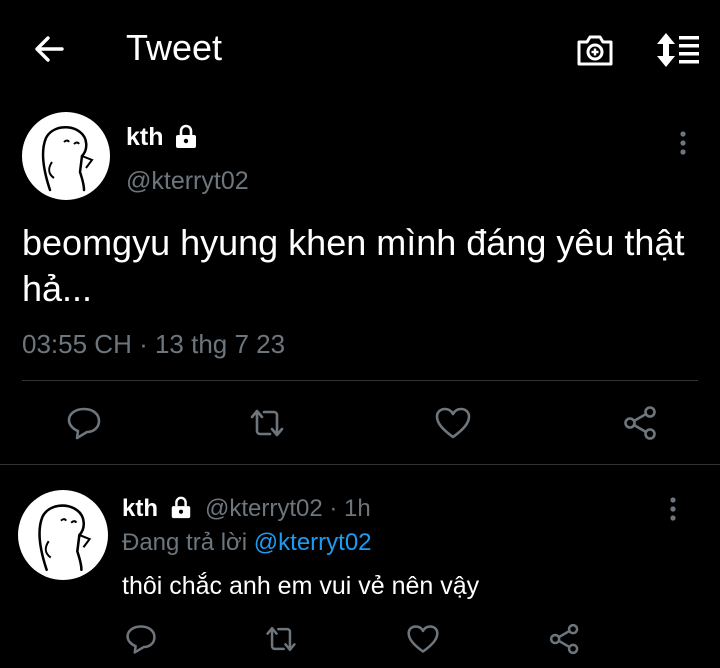 This screenshot has width=720, height=668. What do you see at coordinates (288, 509) in the screenshot?
I see `handle-and-time: @kterryt02 · 1h` at bounding box center [288, 509].